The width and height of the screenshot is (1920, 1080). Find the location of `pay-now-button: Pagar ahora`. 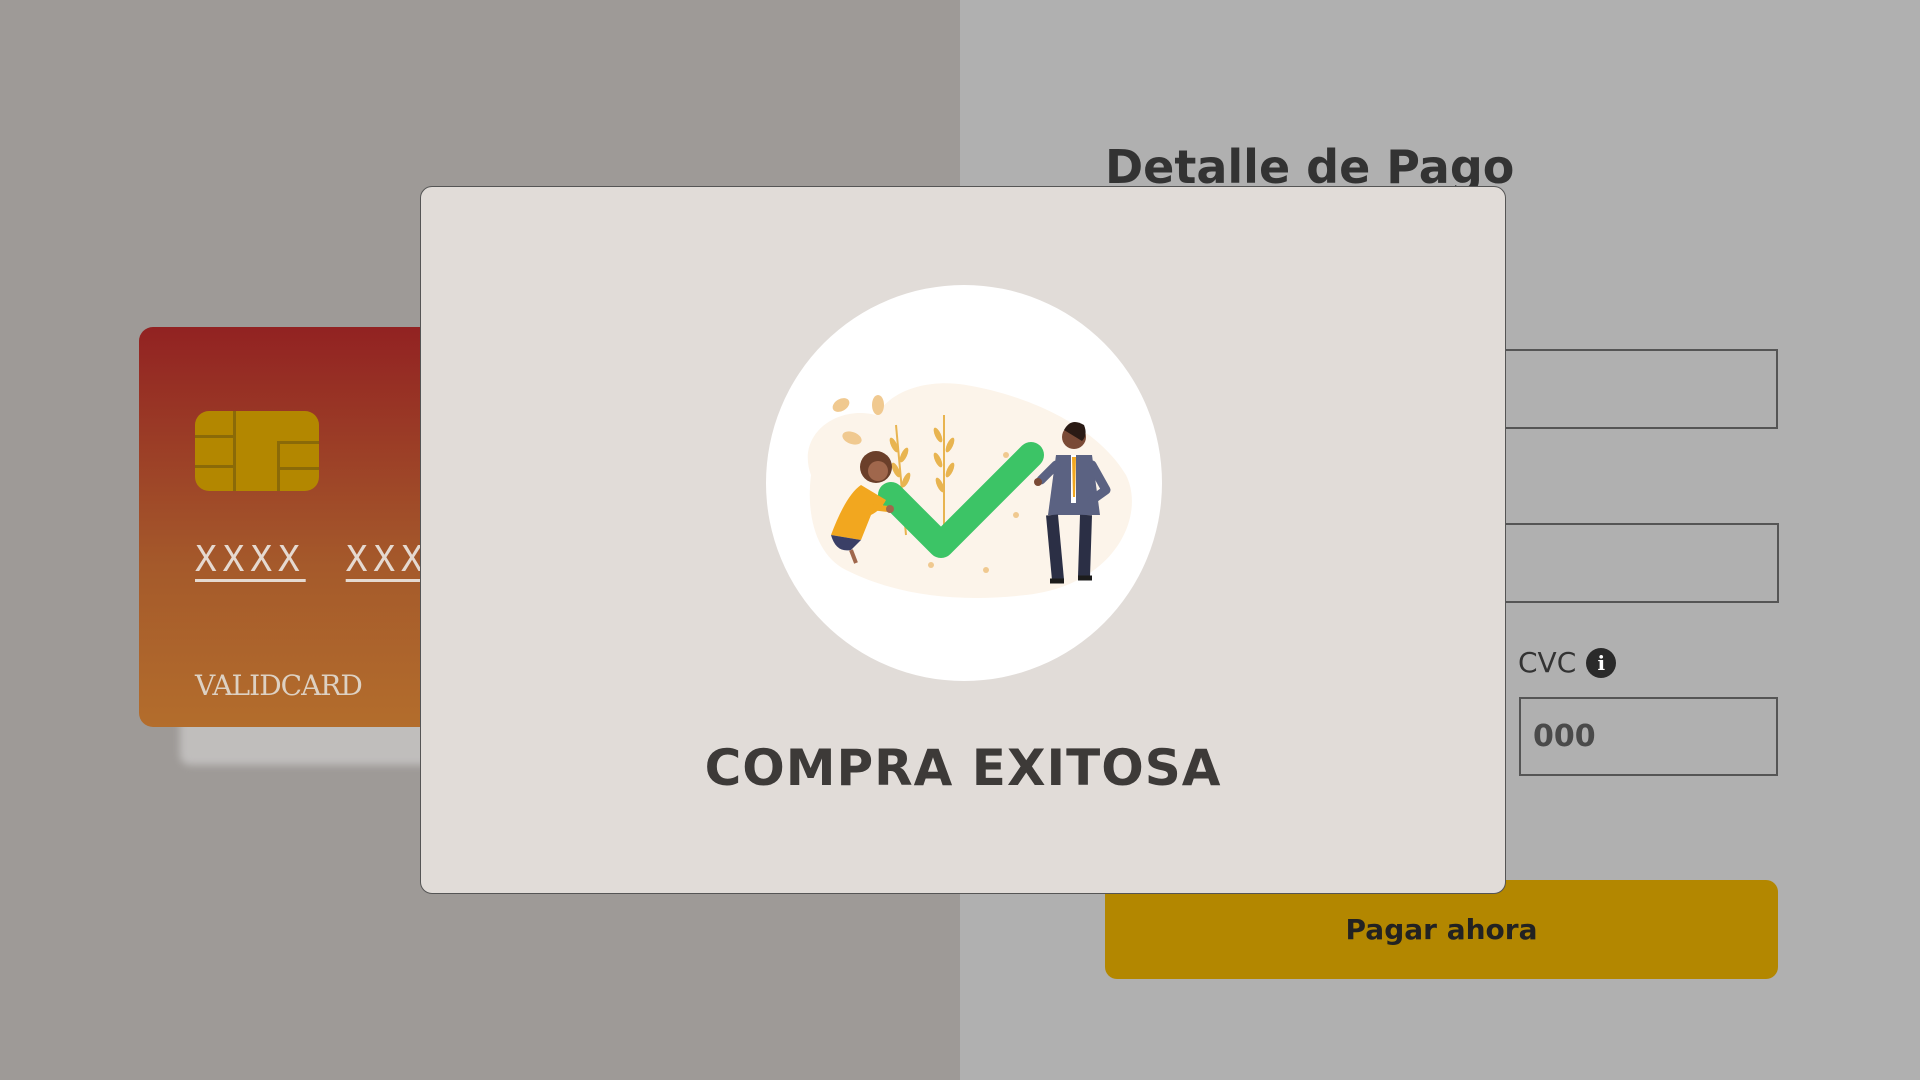

pay-now-button: Pagar ahora is located at coordinates (1441, 929).